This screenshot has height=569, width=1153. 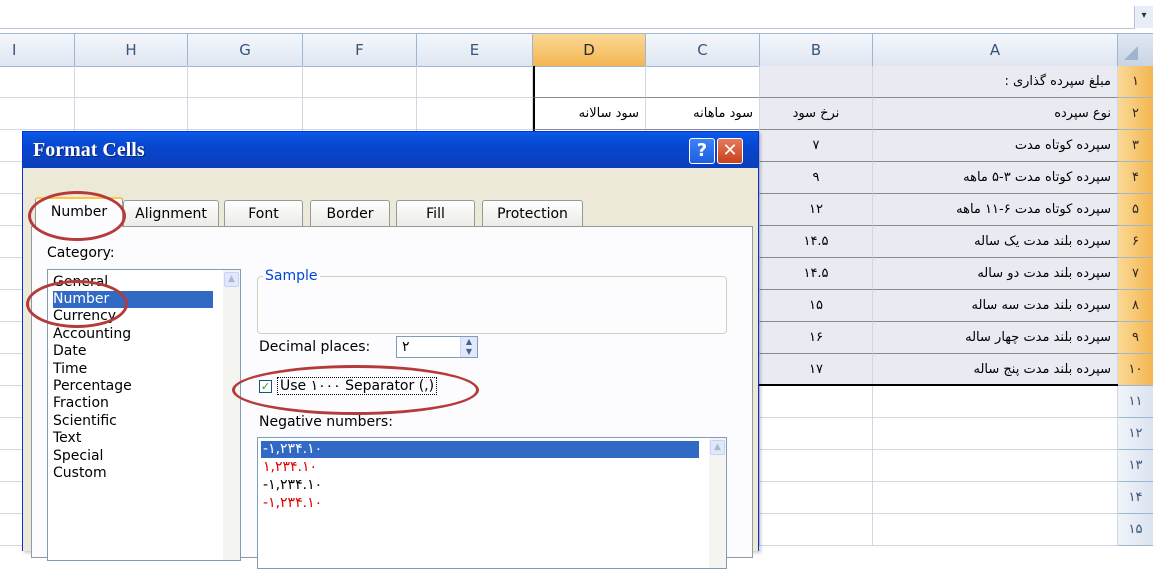 What do you see at coordinates (131, 50) in the screenshot?
I see `column-header-H: H` at bounding box center [131, 50].